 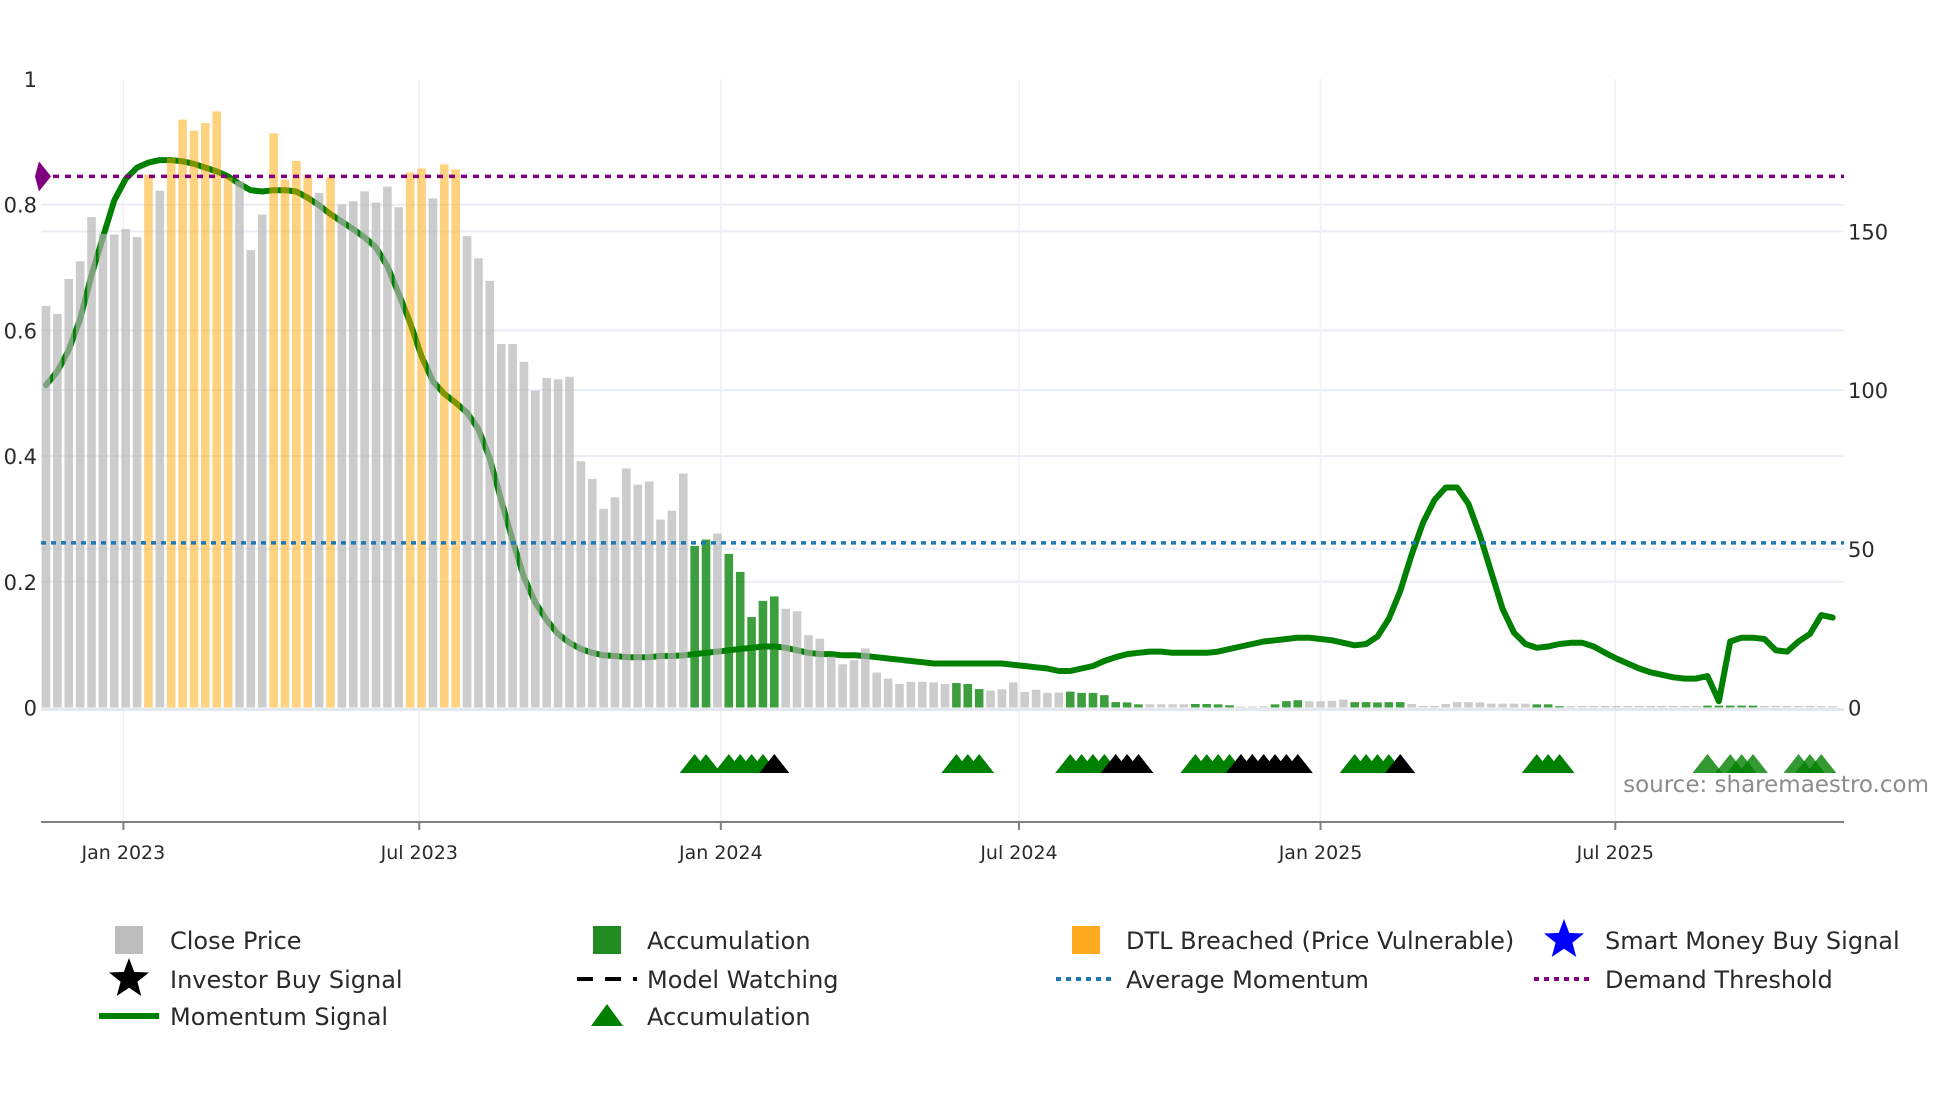 I want to click on legend-item: Momentum Signal, so click(x=243, y=1017).